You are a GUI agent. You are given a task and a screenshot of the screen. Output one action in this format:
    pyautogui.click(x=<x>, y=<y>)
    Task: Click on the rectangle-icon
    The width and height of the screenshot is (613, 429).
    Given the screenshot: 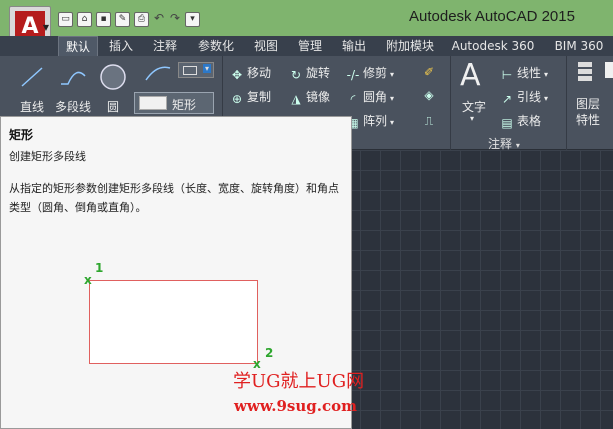 What is the action you would take?
    pyautogui.click(x=153, y=103)
    